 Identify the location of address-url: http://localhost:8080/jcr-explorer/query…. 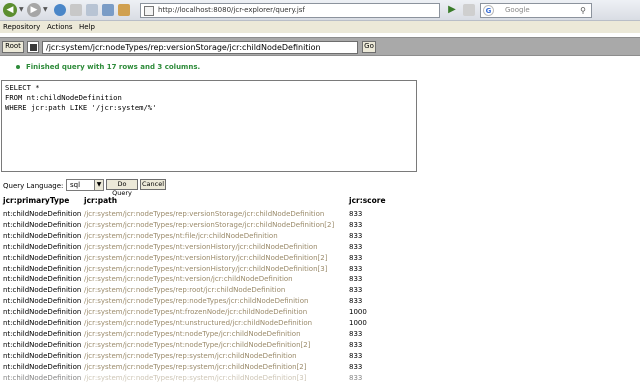
(231, 10).